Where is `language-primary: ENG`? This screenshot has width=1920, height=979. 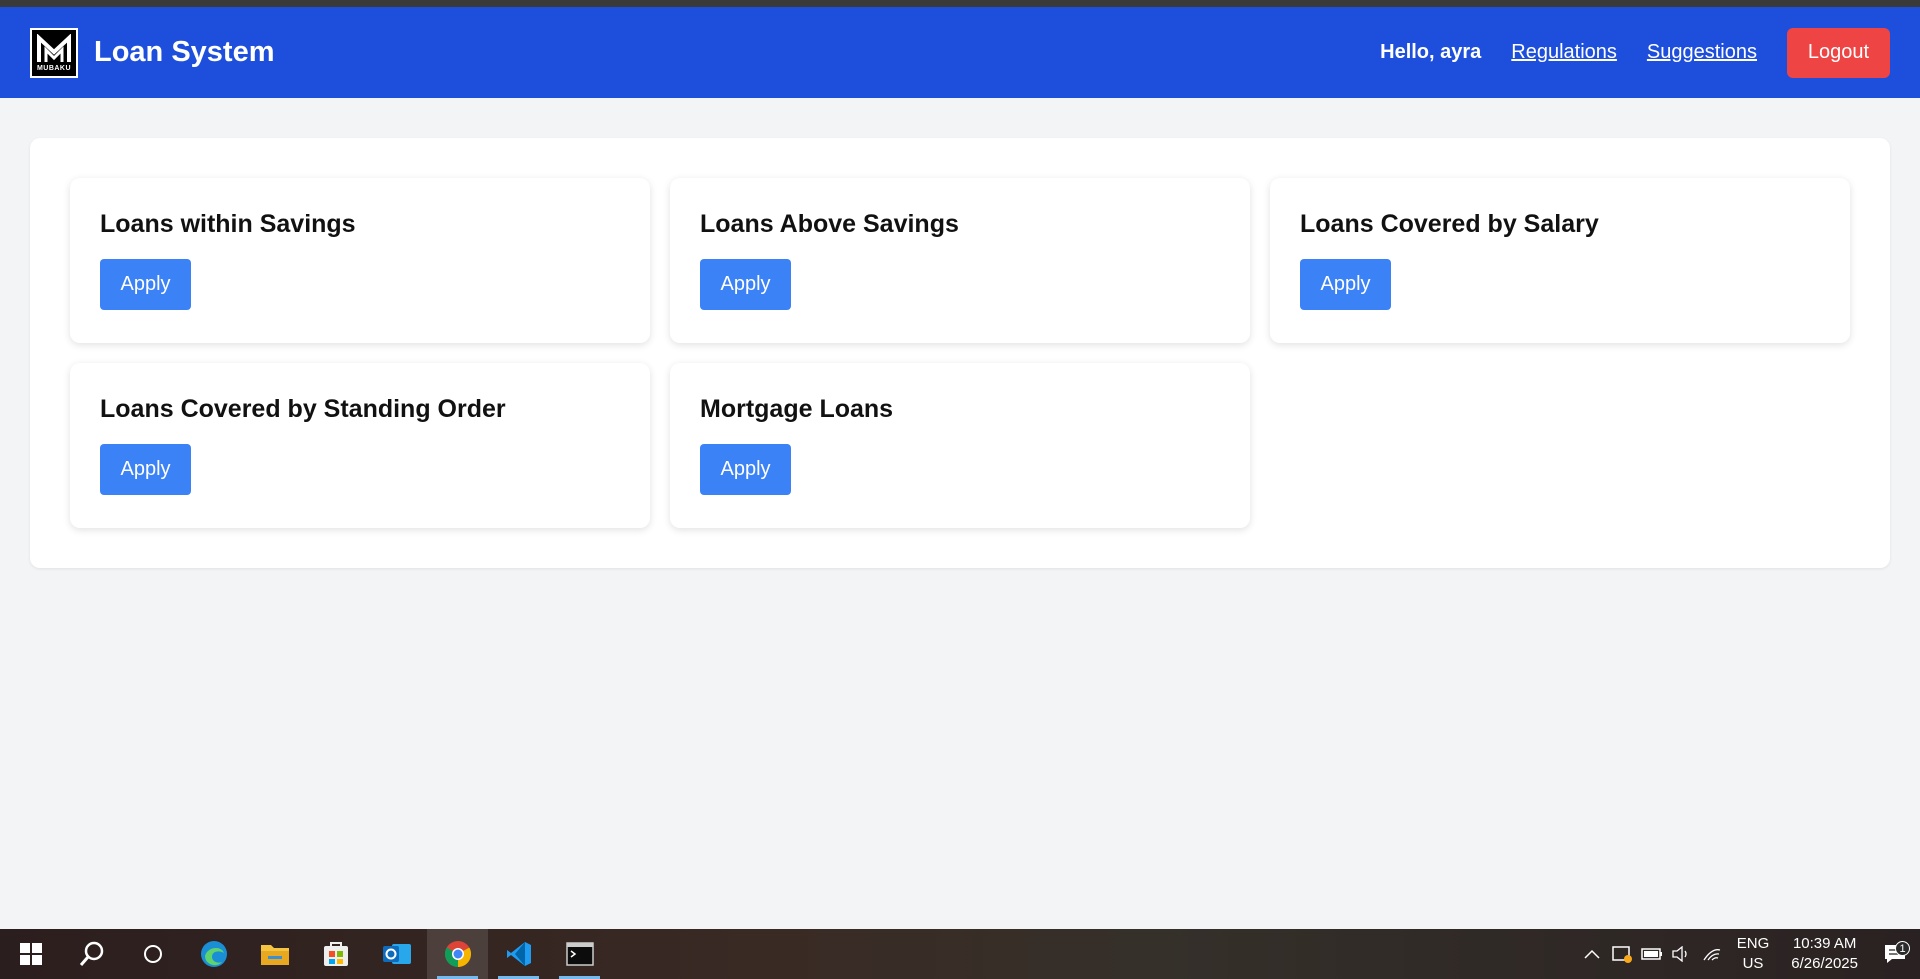
language-primary: ENG is located at coordinates (1753, 943).